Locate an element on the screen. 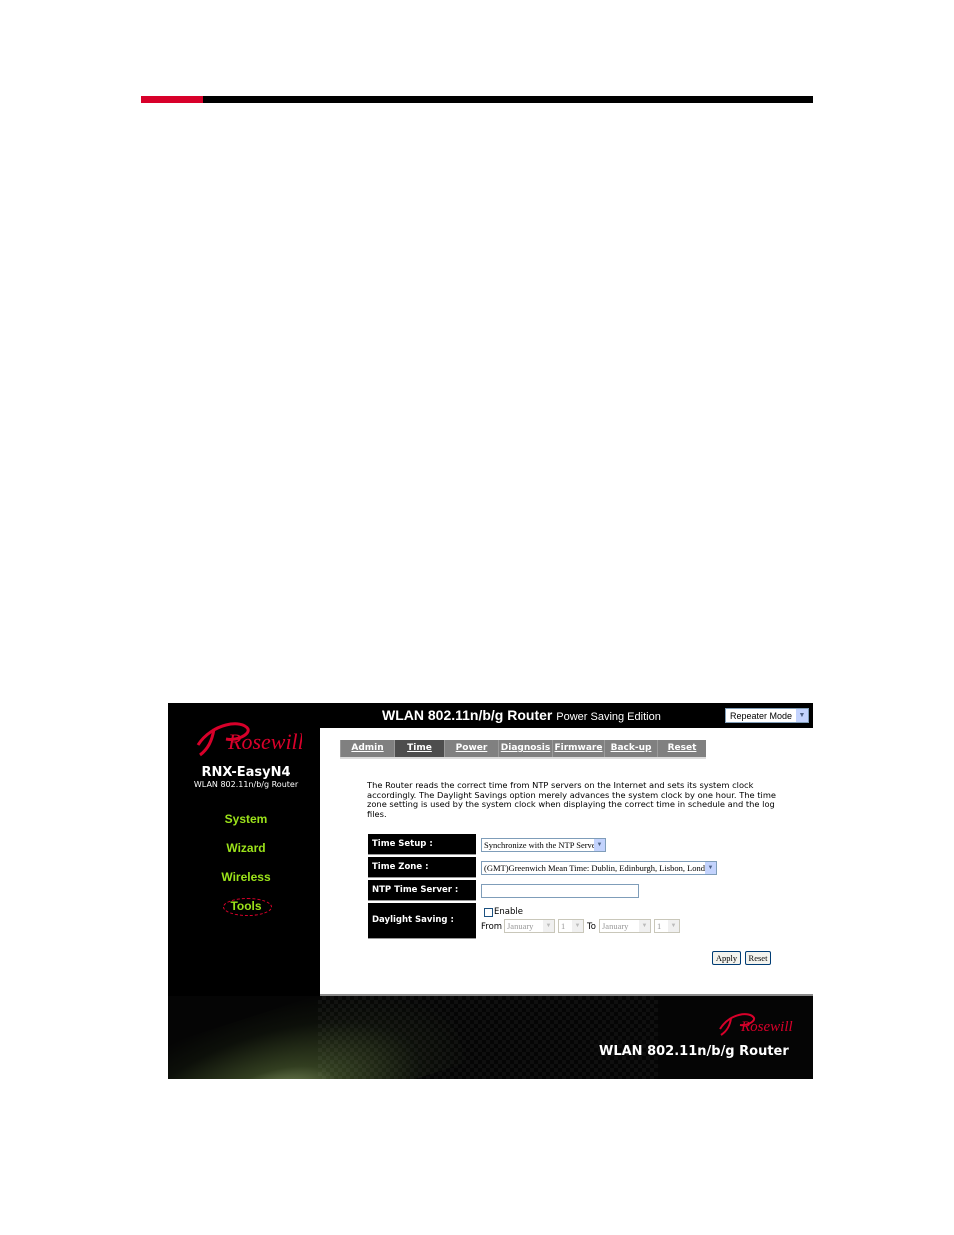 This screenshot has width=954, height=1235. tab-power: Power is located at coordinates (471, 748).